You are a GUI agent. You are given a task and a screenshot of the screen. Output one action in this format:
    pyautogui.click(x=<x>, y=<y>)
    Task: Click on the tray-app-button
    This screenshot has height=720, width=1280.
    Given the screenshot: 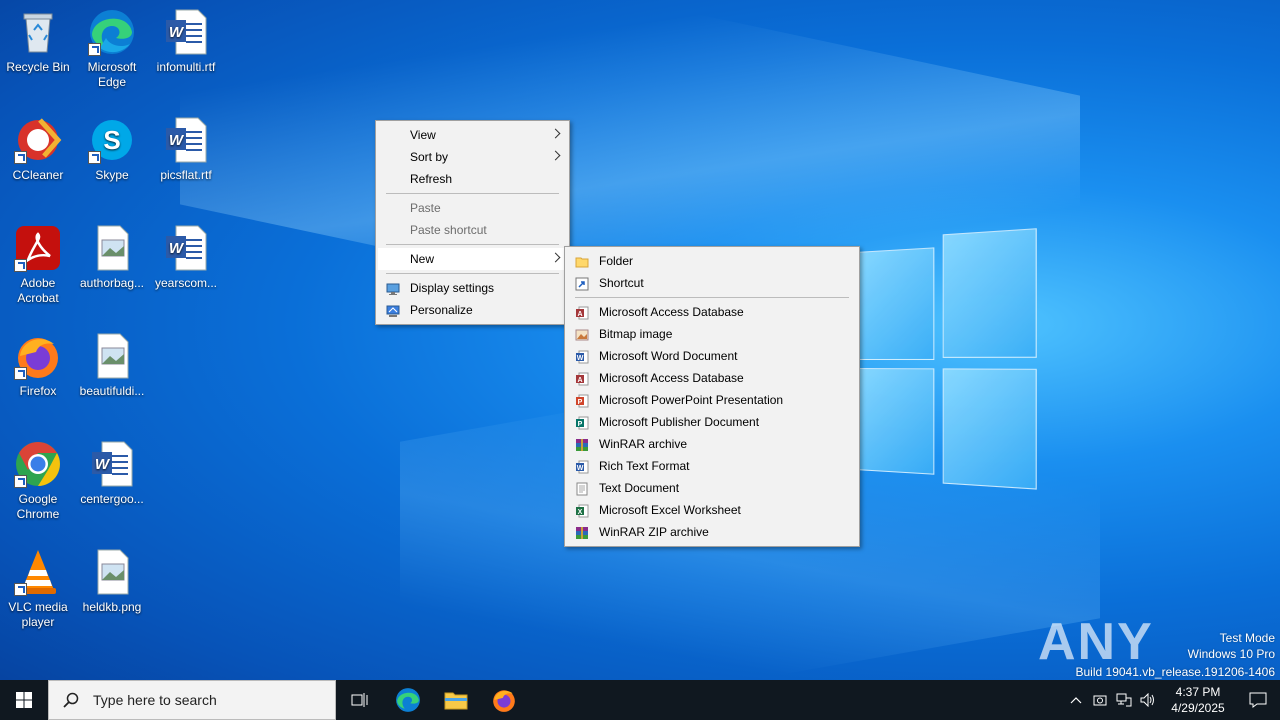 What is the action you would take?
    pyautogui.click(x=1100, y=700)
    